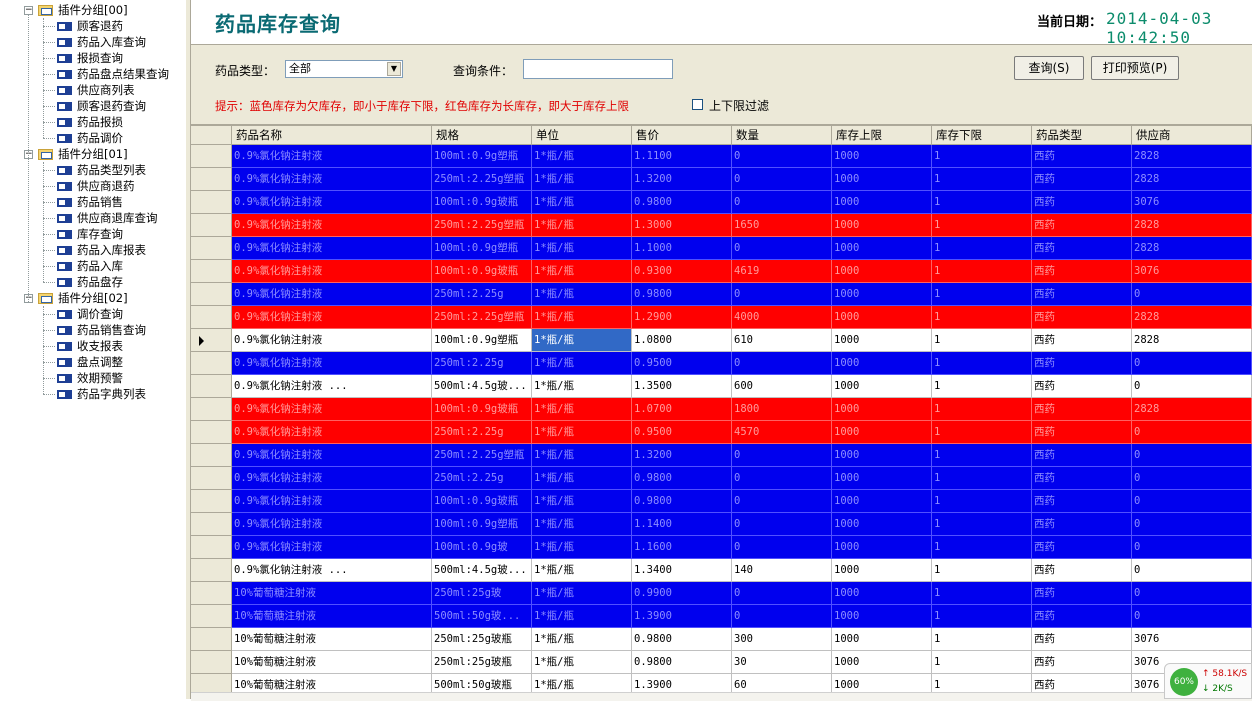  What do you see at coordinates (721, 696) in the screenshot?
I see `horizontal-scrollbar` at bounding box center [721, 696].